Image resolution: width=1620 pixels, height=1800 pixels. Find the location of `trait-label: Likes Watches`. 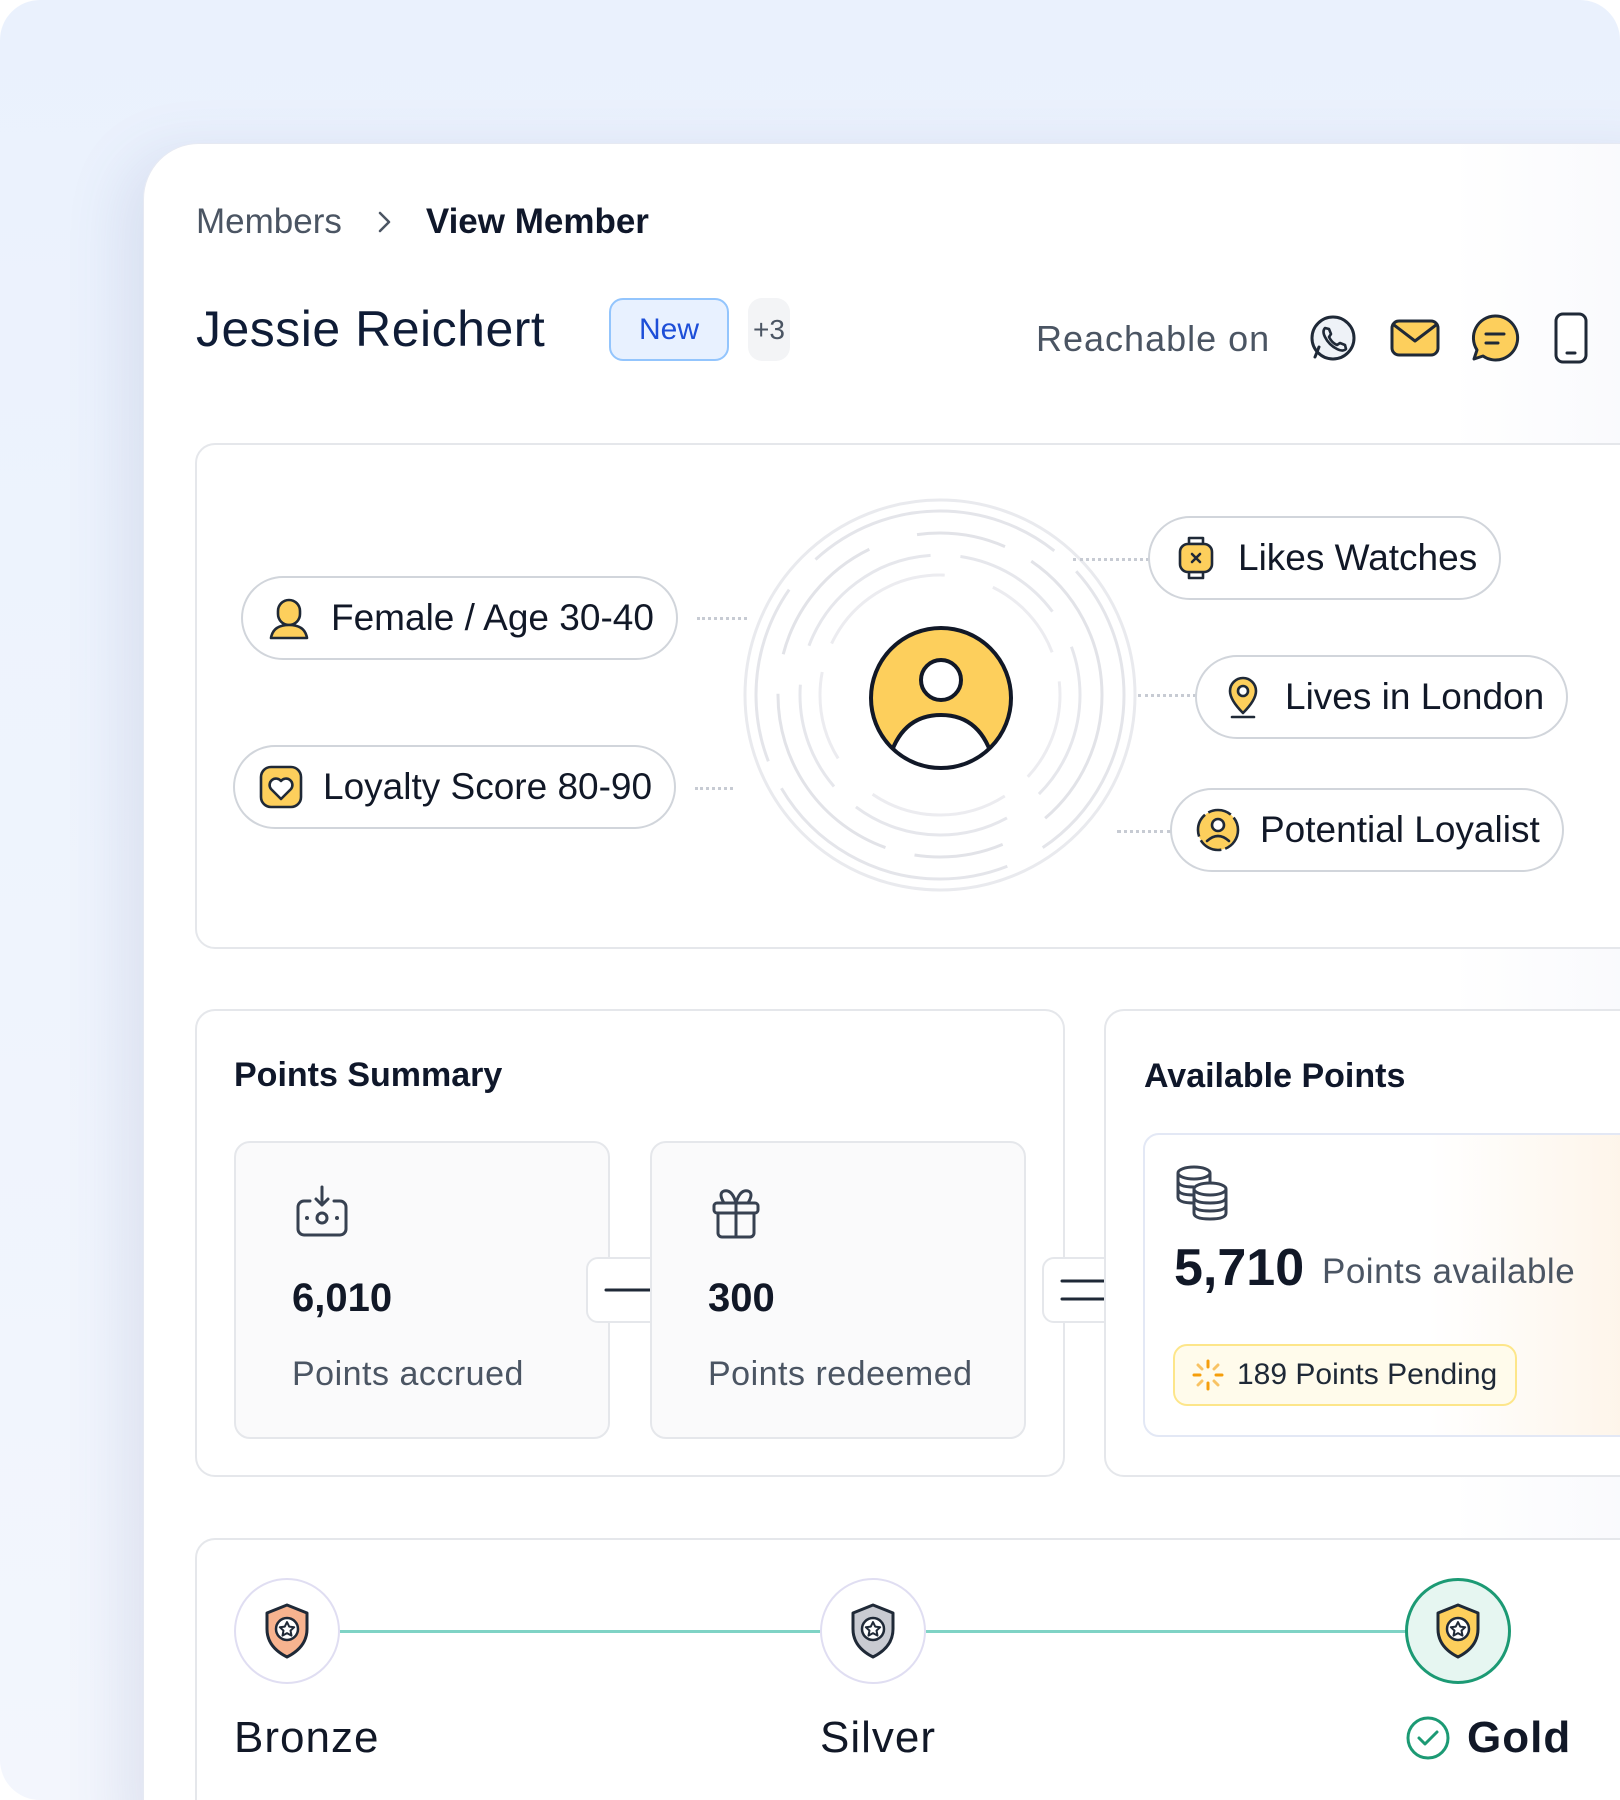

trait-label: Likes Watches is located at coordinates (1358, 557).